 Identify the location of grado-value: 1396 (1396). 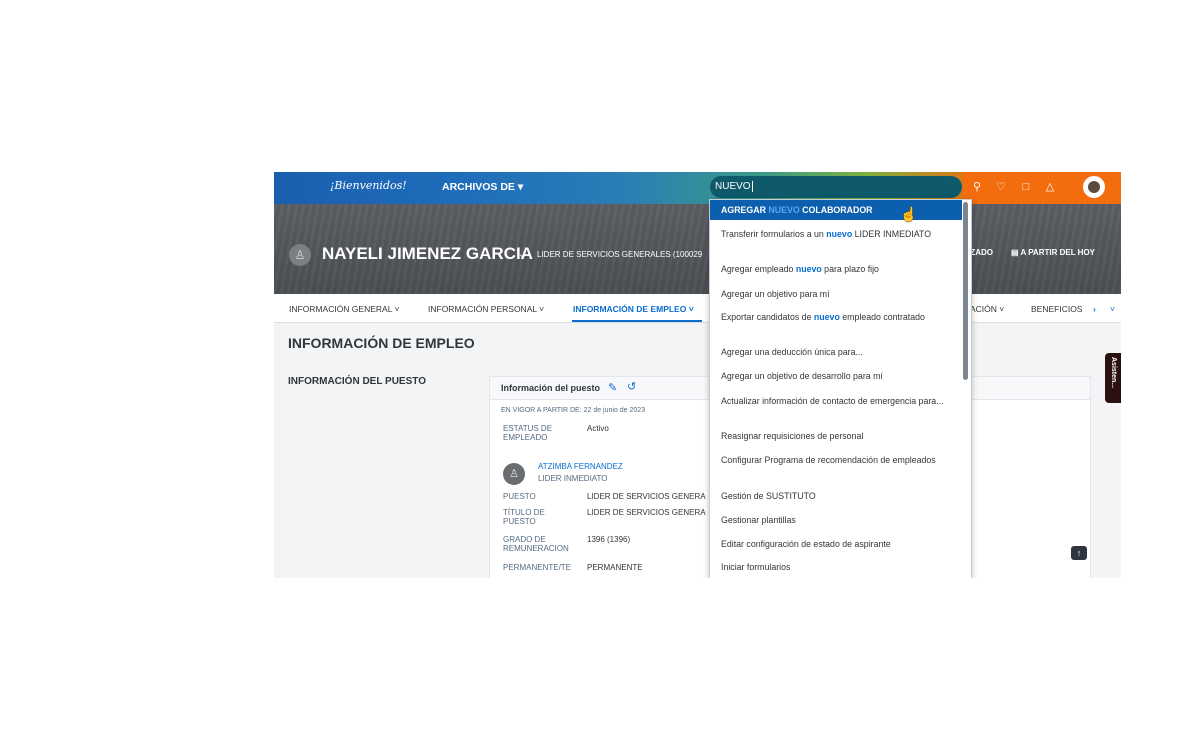
(609, 539).